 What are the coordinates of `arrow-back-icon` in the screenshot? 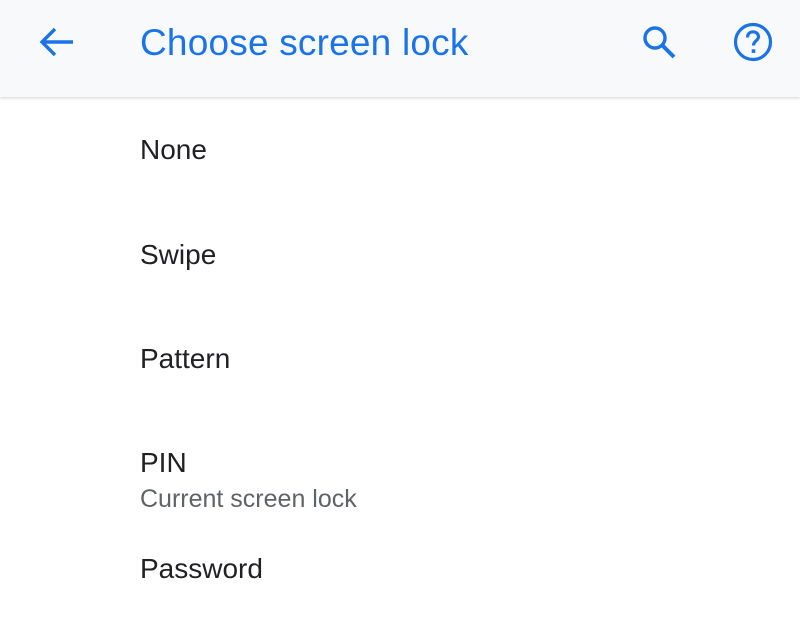 It's located at (56, 44).